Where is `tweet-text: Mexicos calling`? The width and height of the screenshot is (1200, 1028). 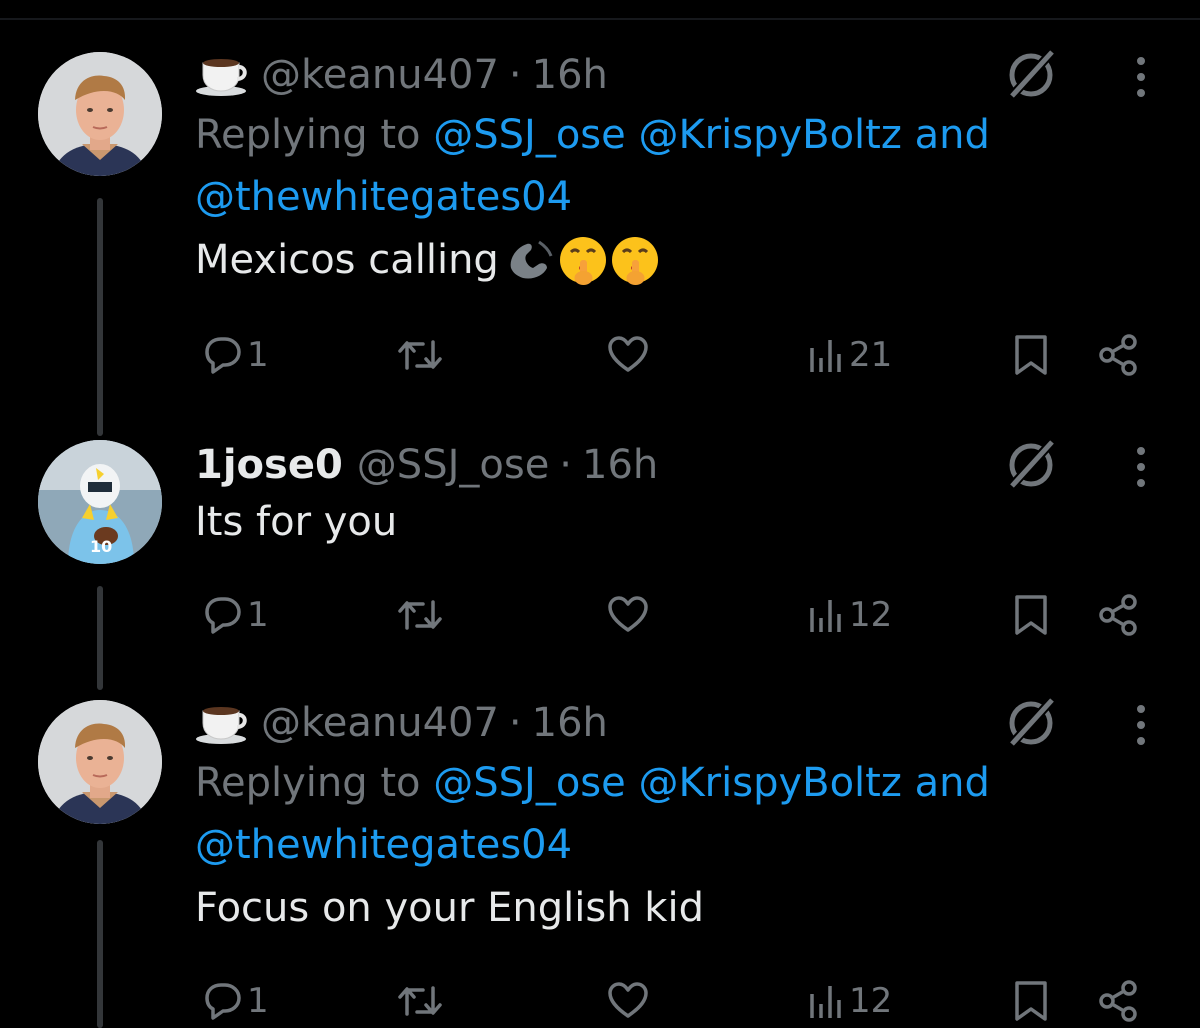 tweet-text: Mexicos calling is located at coordinates (697, 260).